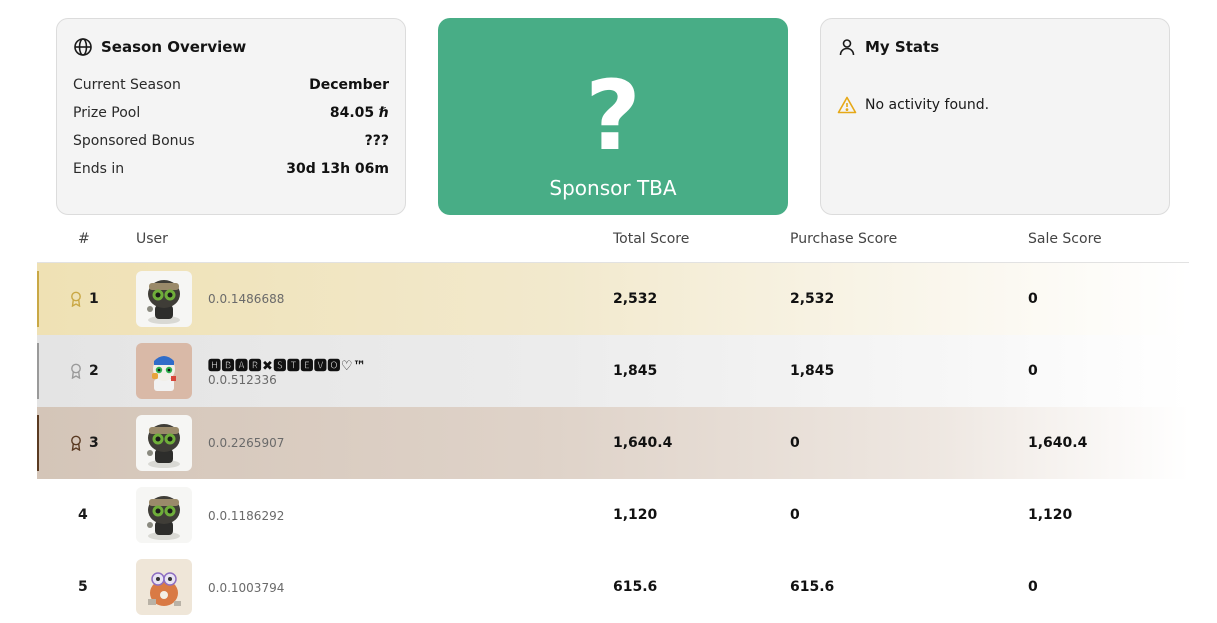 This screenshot has width=1217, height=623. I want to click on total-score: 2,532, so click(635, 299).